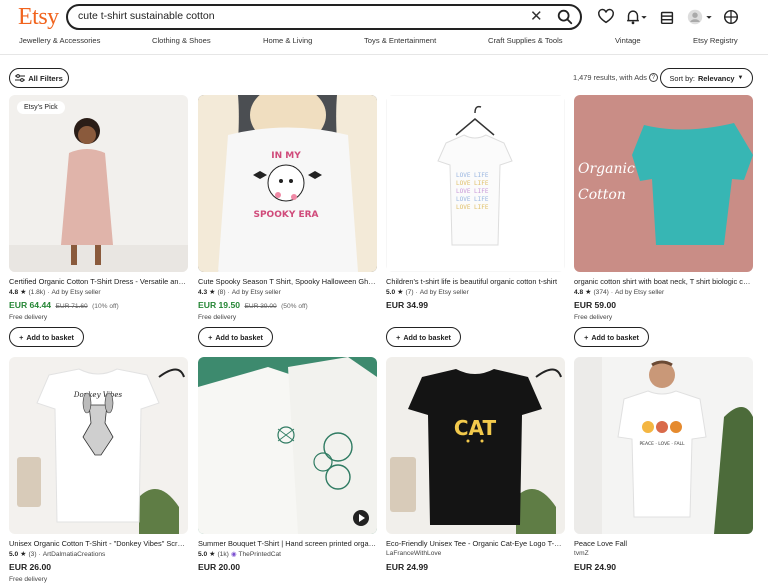 This screenshot has height=587, width=768. I want to click on cart-icon, so click(731, 17).